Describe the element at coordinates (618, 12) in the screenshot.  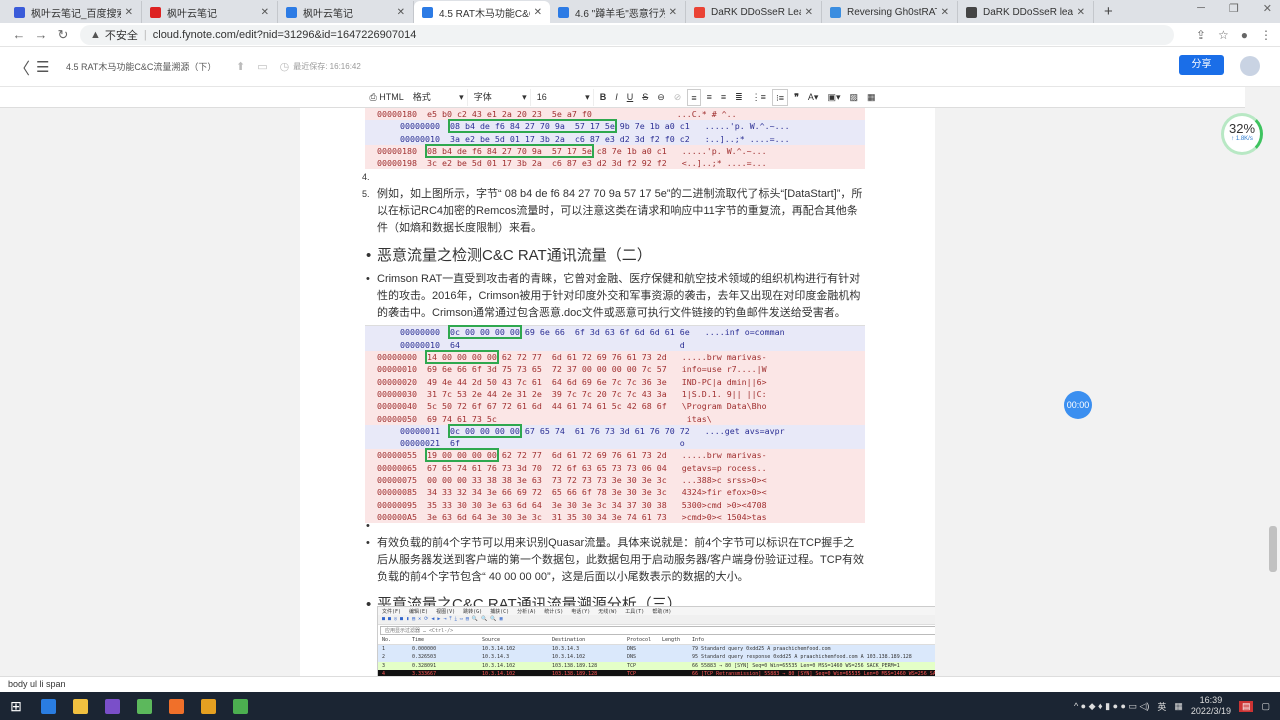
I see `browser-tab: 4.6 "蹲羊毛"恶意行为分析 ✕` at that location.